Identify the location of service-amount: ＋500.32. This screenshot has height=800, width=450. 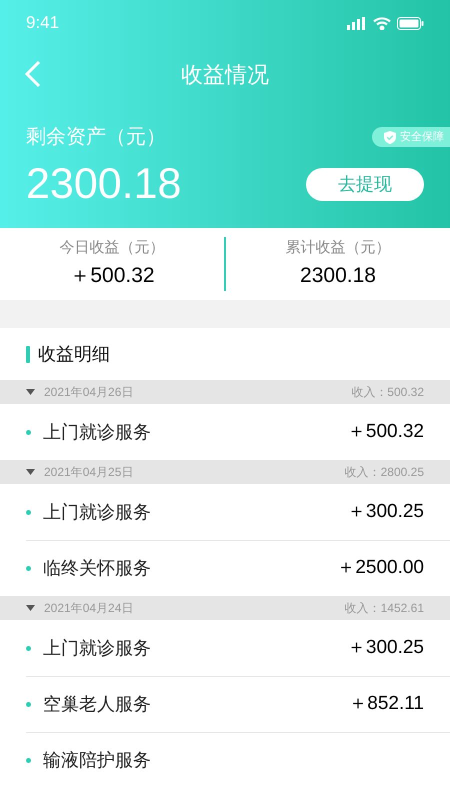
(385, 432).